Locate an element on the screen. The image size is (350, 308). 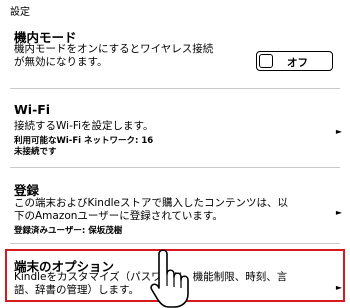
airplane-mode-toggle: オフ is located at coordinates (294, 61).